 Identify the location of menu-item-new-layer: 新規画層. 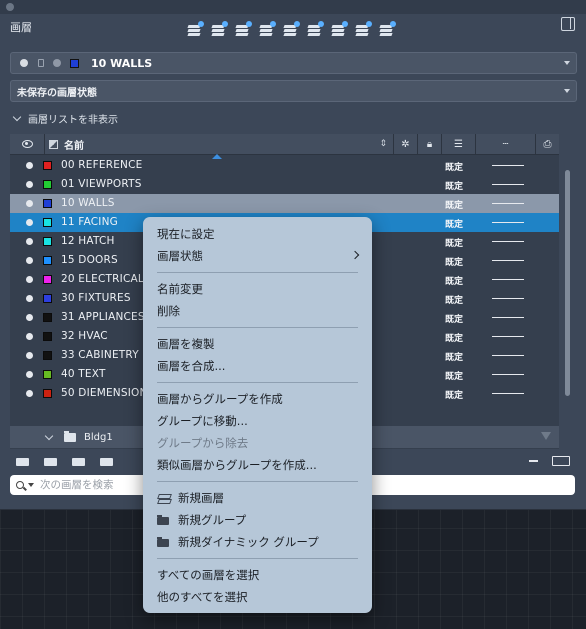
(257, 498).